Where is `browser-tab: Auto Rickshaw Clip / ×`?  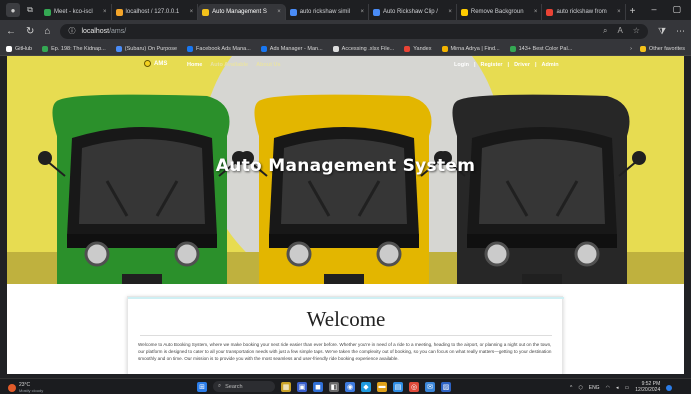 browser-tab: Auto Rickshaw Clip / × is located at coordinates (413, 12).